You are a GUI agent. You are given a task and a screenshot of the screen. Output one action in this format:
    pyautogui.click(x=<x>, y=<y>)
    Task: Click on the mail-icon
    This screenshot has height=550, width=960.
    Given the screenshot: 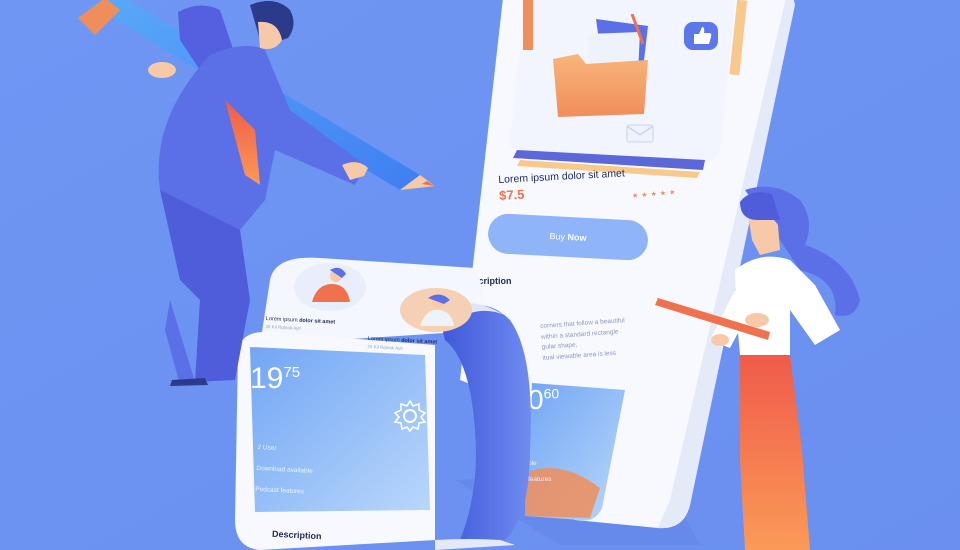 What is the action you would take?
    pyautogui.click(x=640, y=133)
    